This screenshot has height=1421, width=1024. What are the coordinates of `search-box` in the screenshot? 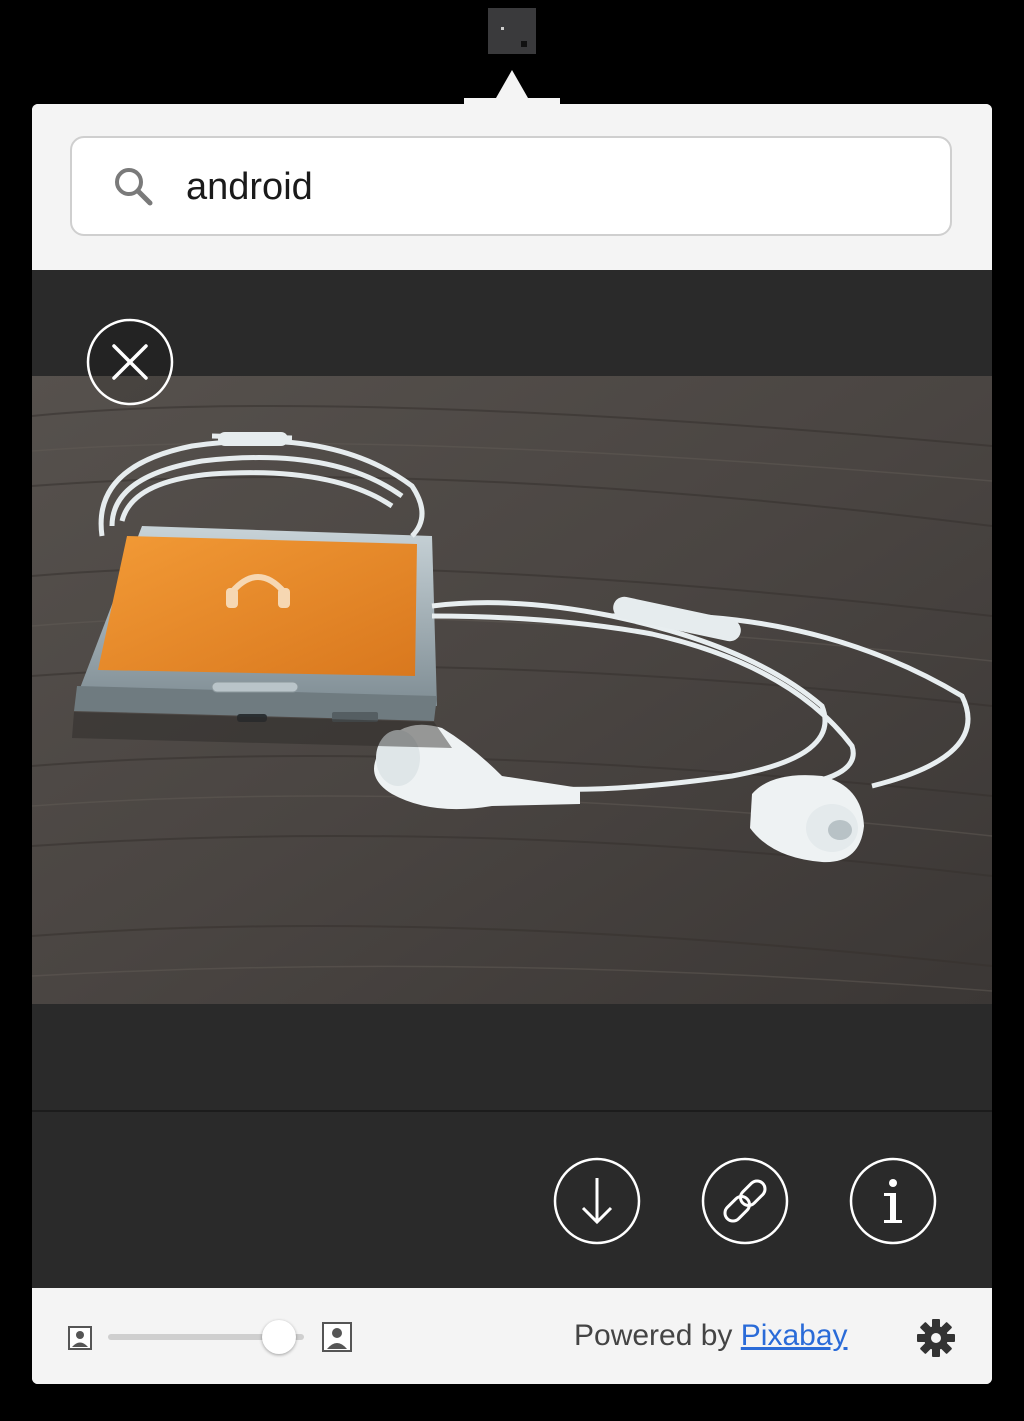 It's located at (511, 186).